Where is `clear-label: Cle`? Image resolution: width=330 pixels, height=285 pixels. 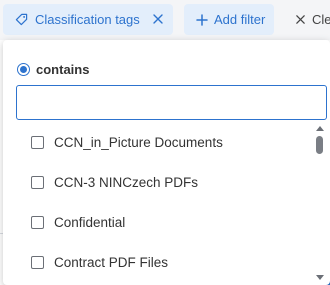
clear-label: Cle is located at coordinates (321, 19).